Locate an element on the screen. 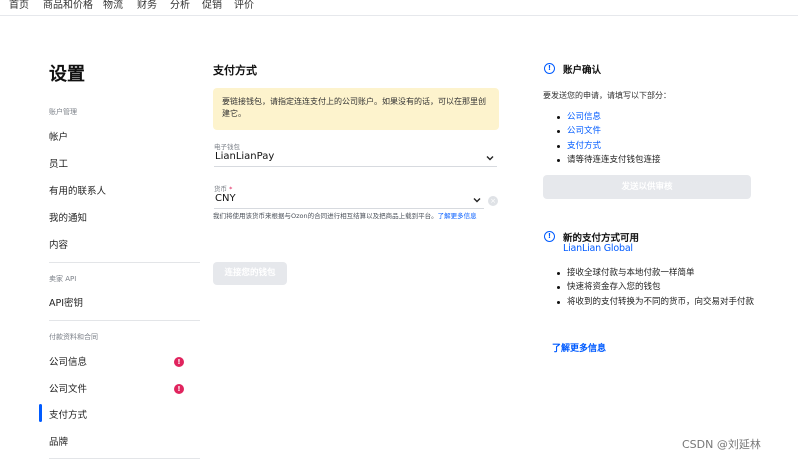 The height and width of the screenshot is (461, 798). lianlian-logo: LianLian Global is located at coordinates (598, 248).